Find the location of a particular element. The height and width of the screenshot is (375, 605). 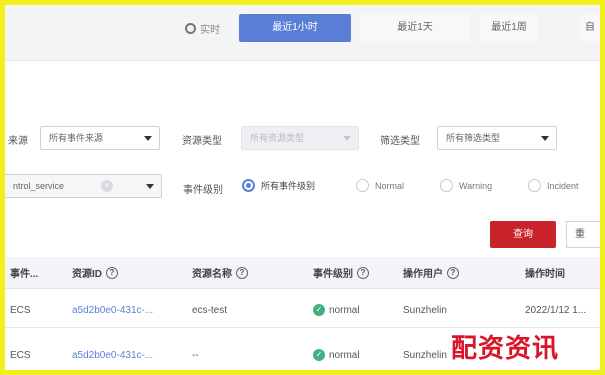

divider is located at coordinates (302, 60).